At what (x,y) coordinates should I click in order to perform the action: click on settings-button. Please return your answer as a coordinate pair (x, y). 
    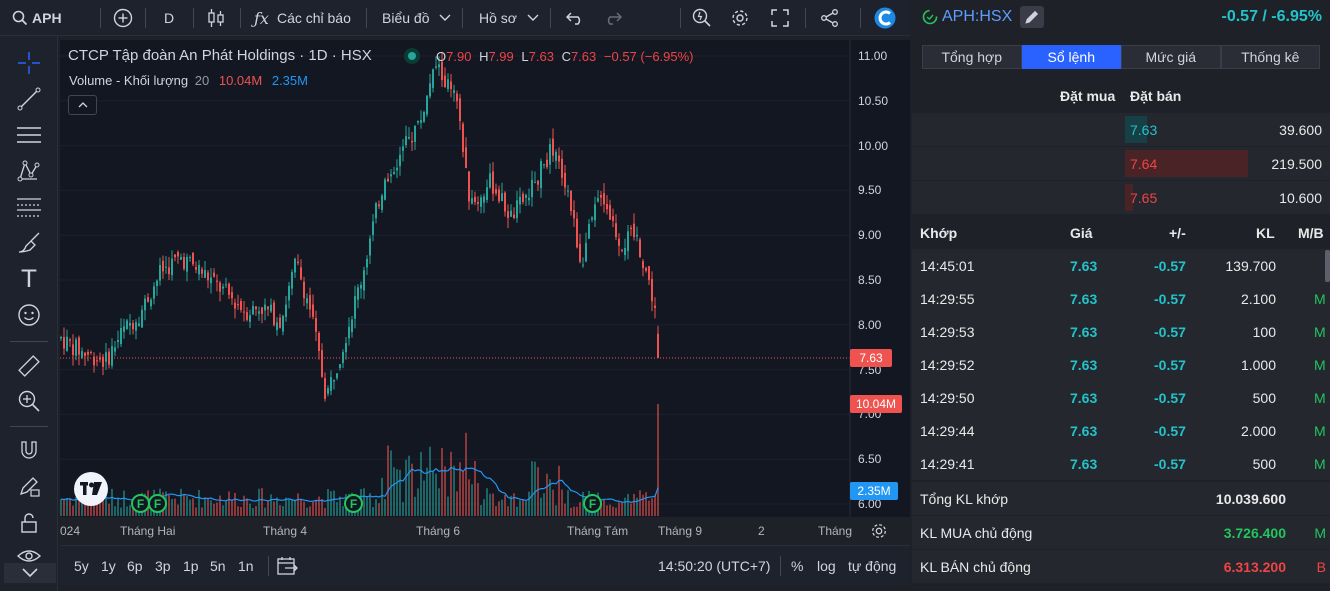
    Looking at the image, I should click on (740, 18).